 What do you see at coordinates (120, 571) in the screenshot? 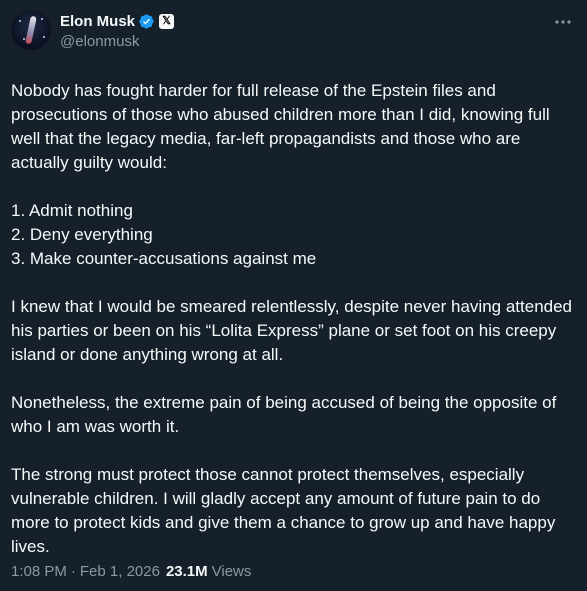
I see `tweet-date: Feb 1, 2026` at bounding box center [120, 571].